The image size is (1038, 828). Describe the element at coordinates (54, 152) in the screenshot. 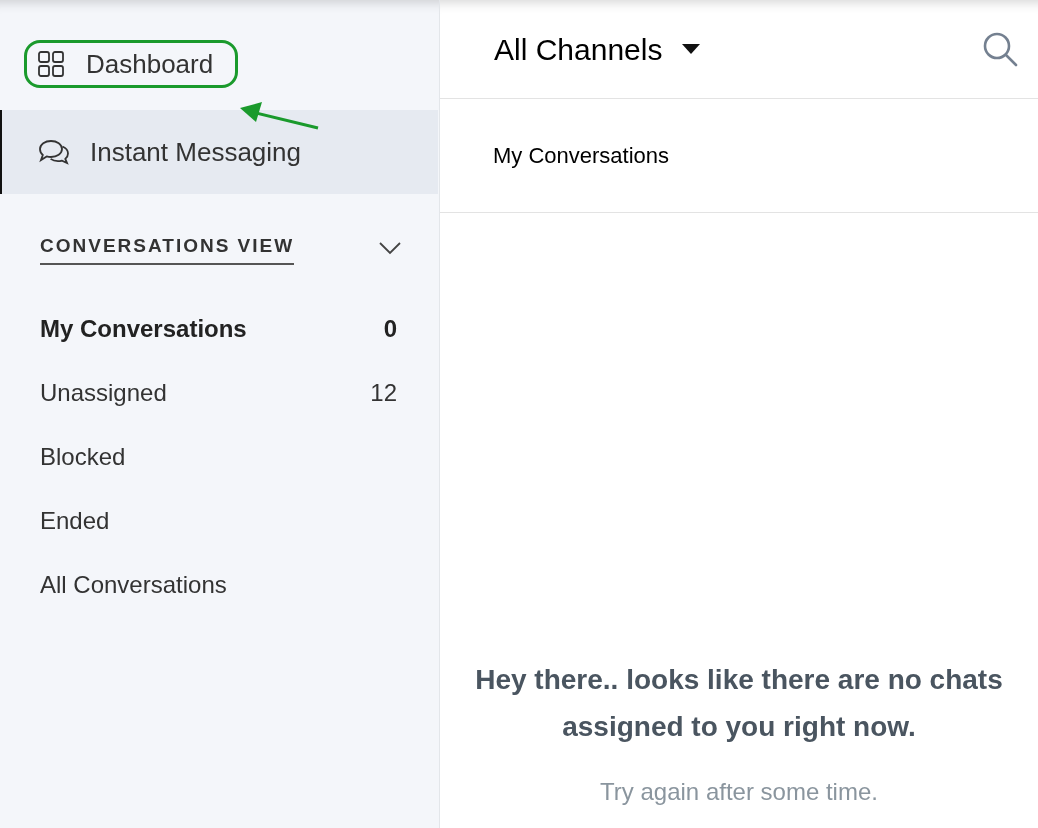

I see `chat-bubbles-icon` at that location.